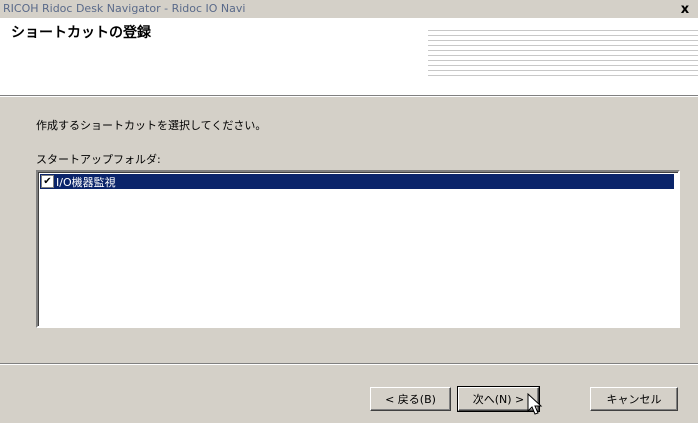  I want to click on checkbox: ✔, so click(47, 181).